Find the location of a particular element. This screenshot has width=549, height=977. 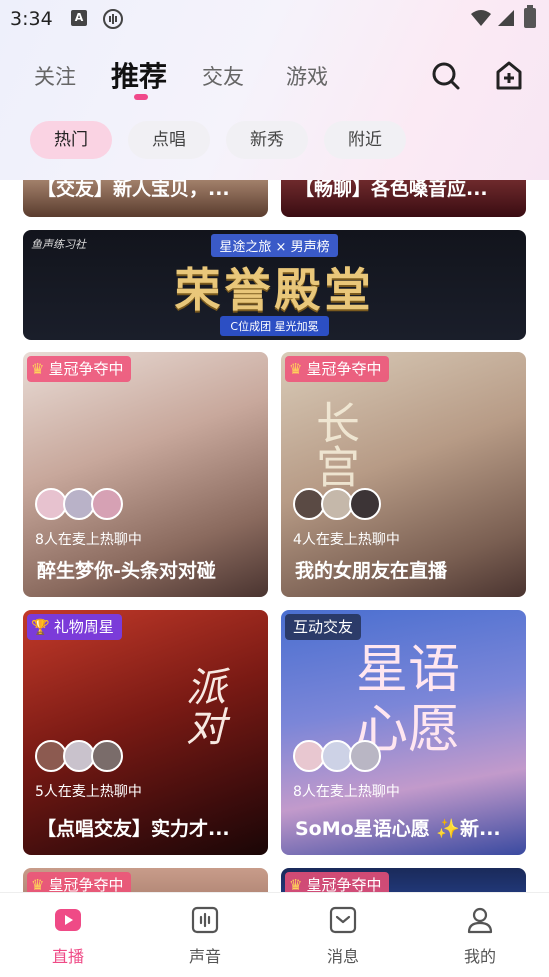

room-title: 我的女朋友在直播 is located at coordinates (371, 571).